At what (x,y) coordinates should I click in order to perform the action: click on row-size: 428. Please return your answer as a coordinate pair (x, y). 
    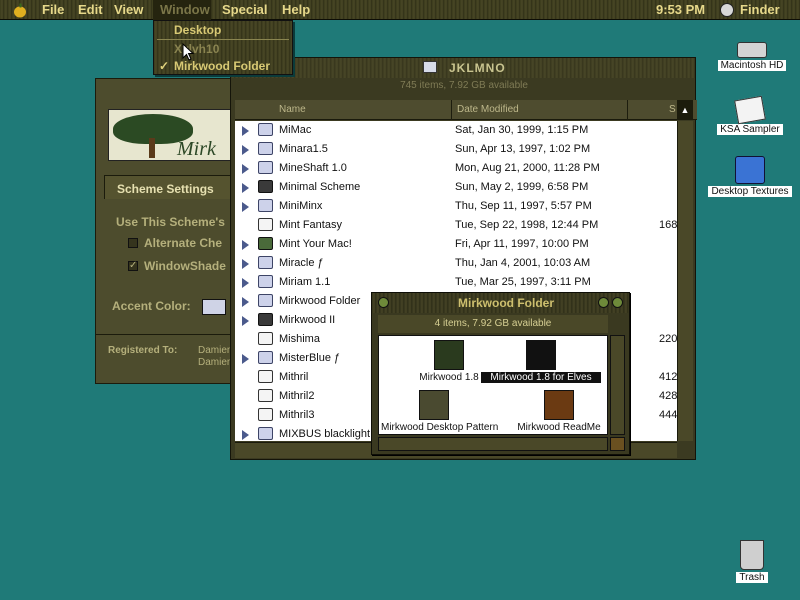
    Looking at the image, I should click on (668, 396).